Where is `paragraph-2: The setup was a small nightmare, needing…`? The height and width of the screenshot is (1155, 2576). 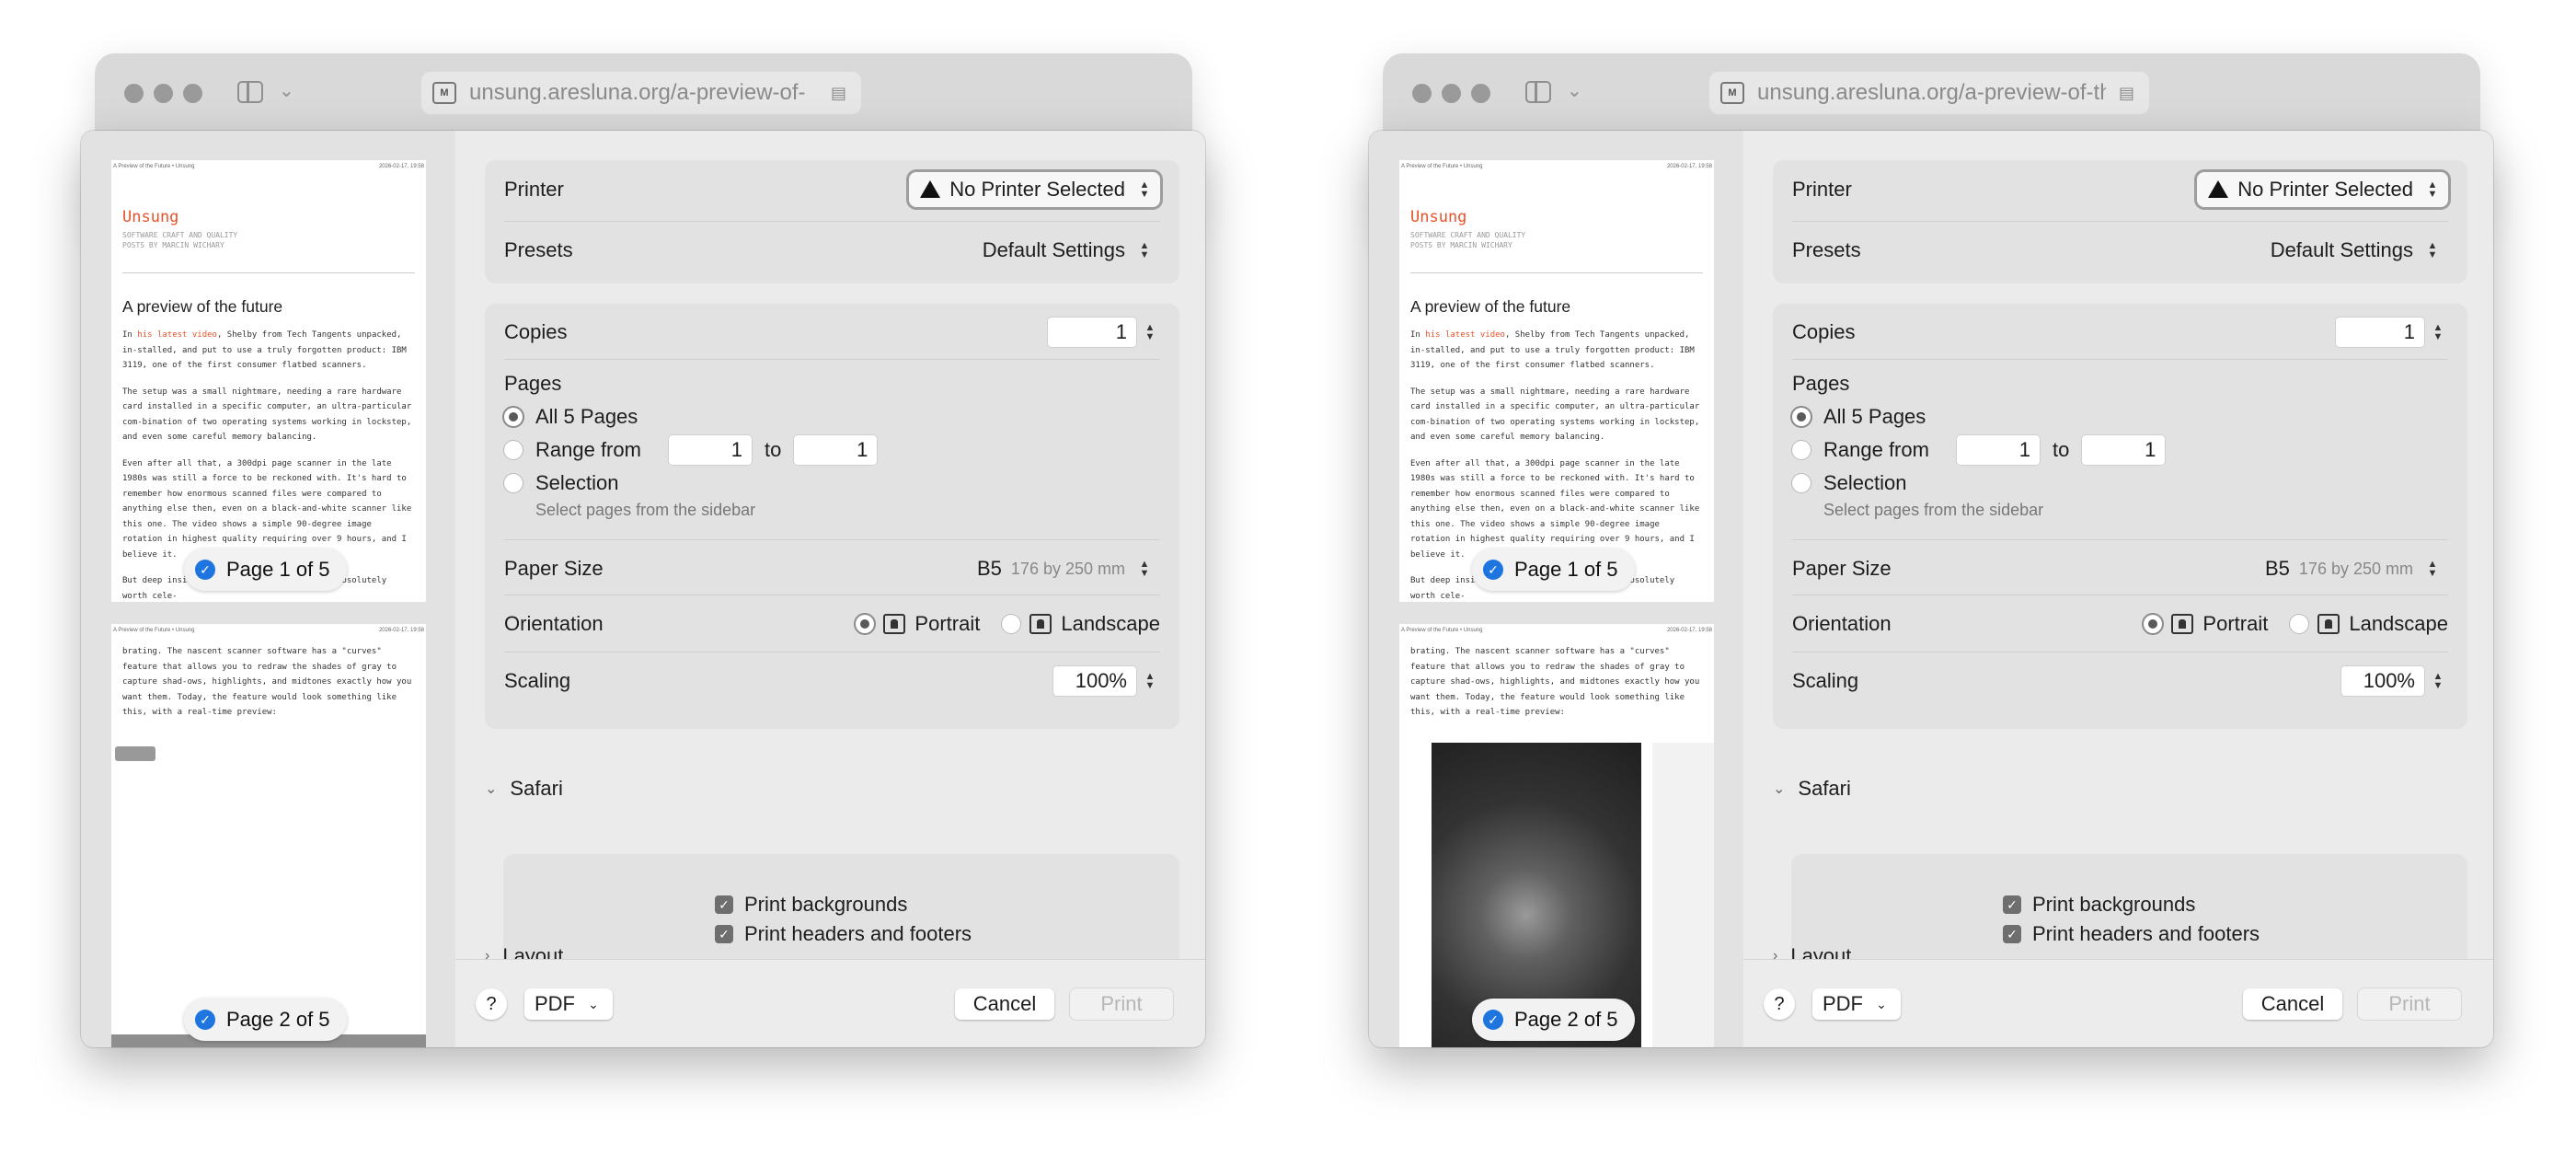 paragraph-2: The setup was a small nightmare, needing… is located at coordinates (1555, 415).